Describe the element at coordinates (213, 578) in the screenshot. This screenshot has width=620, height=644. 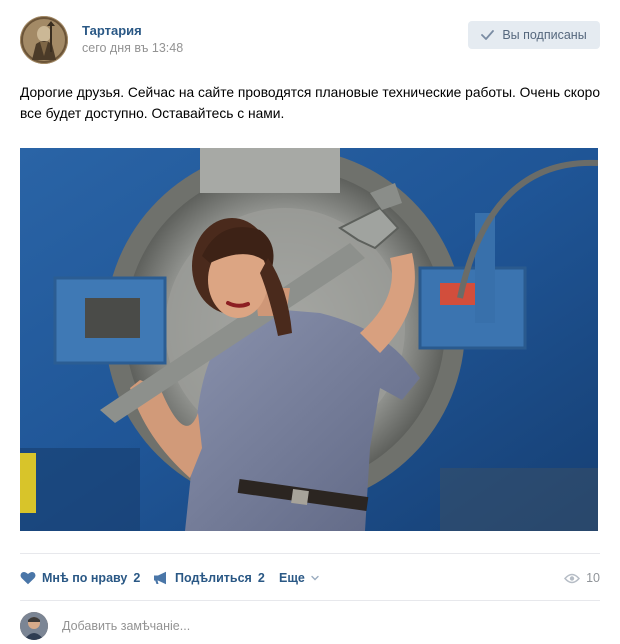
I see `share-label: Подѣлиться` at that location.